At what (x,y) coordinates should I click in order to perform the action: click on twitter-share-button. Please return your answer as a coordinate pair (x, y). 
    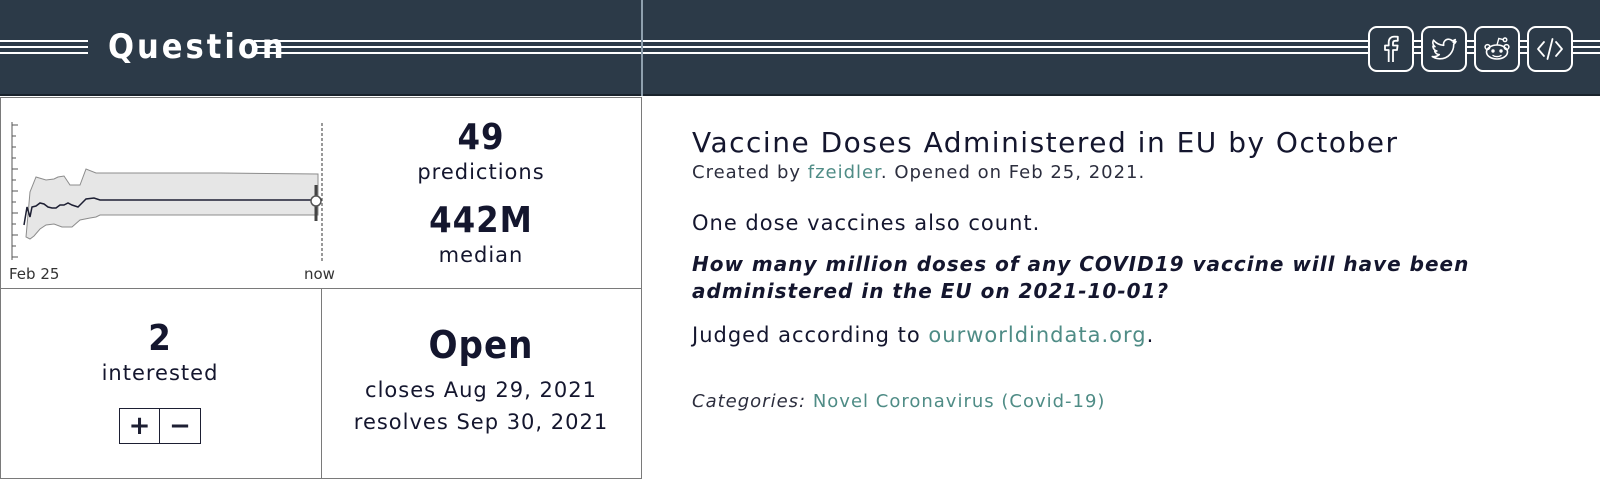
    Looking at the image, I should click on (1444, 49).